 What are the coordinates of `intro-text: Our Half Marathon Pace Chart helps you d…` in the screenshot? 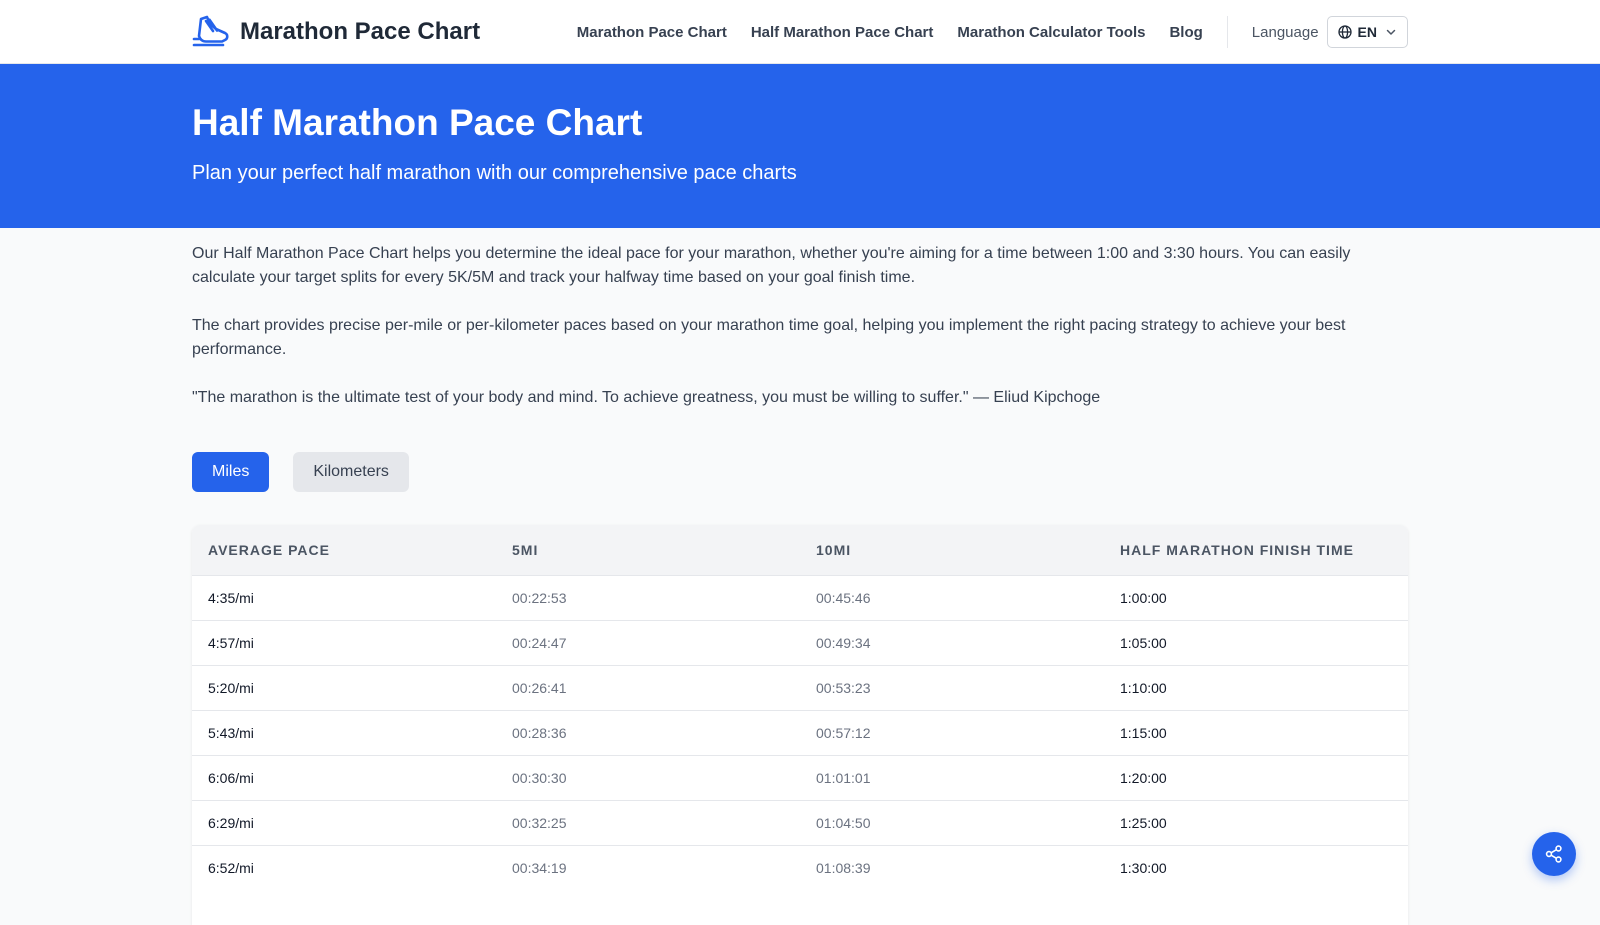 It's located at (800, 326).